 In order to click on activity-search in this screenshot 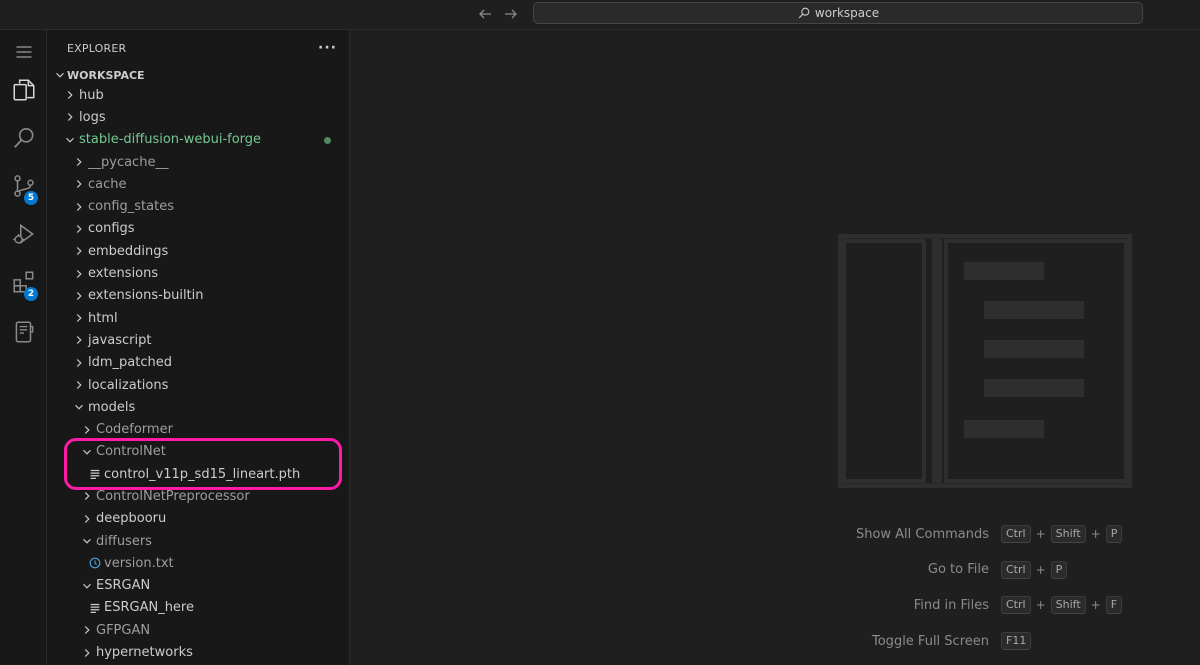, I will do `click(23, 138)`.